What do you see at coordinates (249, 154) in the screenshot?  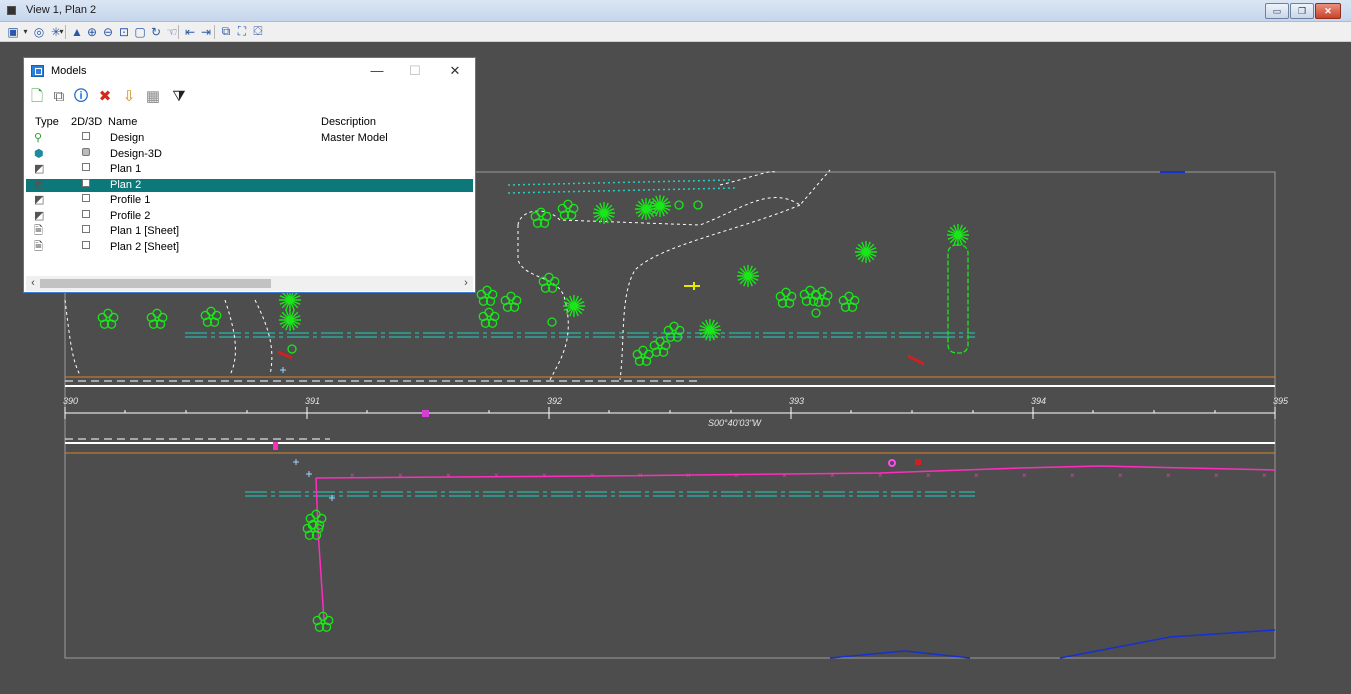 I see `model-row: ⬢ Design-3D` at bounding box center [249, 154].